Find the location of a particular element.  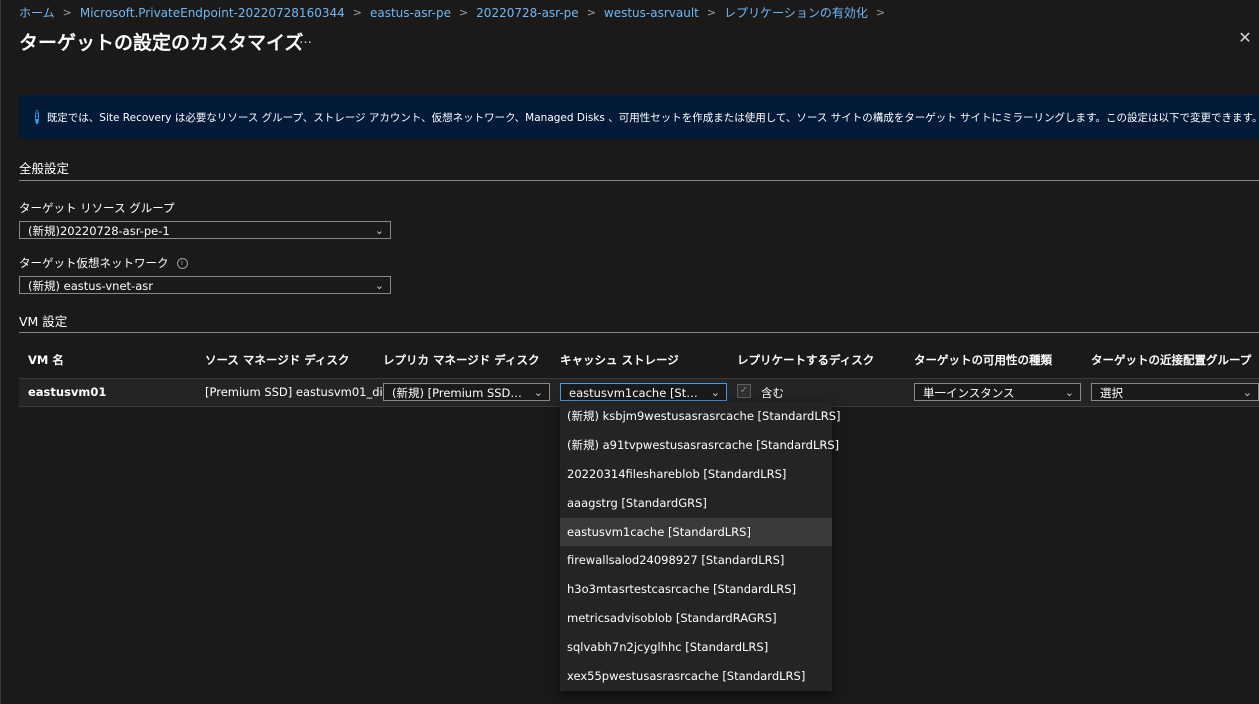

target-vnet-select: (新規) eastus-vnet-asr ⌄ is located at coordinates (205, 285).